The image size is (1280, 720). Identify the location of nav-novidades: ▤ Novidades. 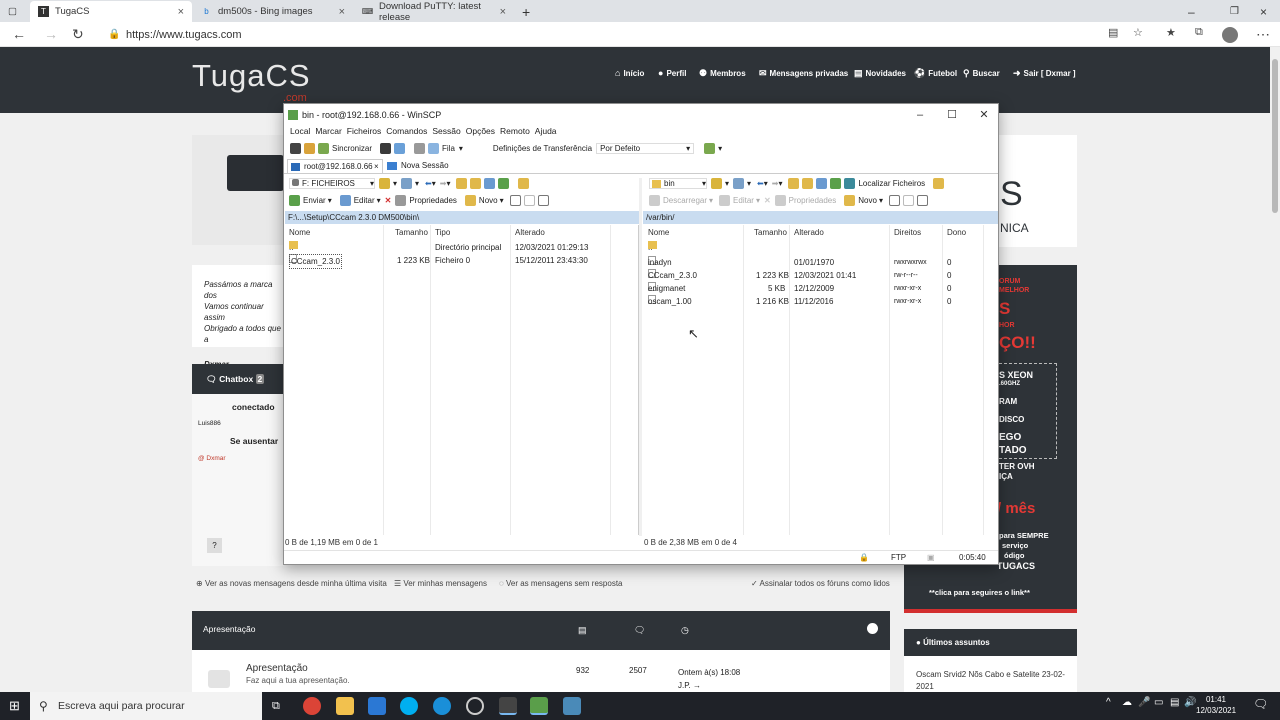
(880, 73).